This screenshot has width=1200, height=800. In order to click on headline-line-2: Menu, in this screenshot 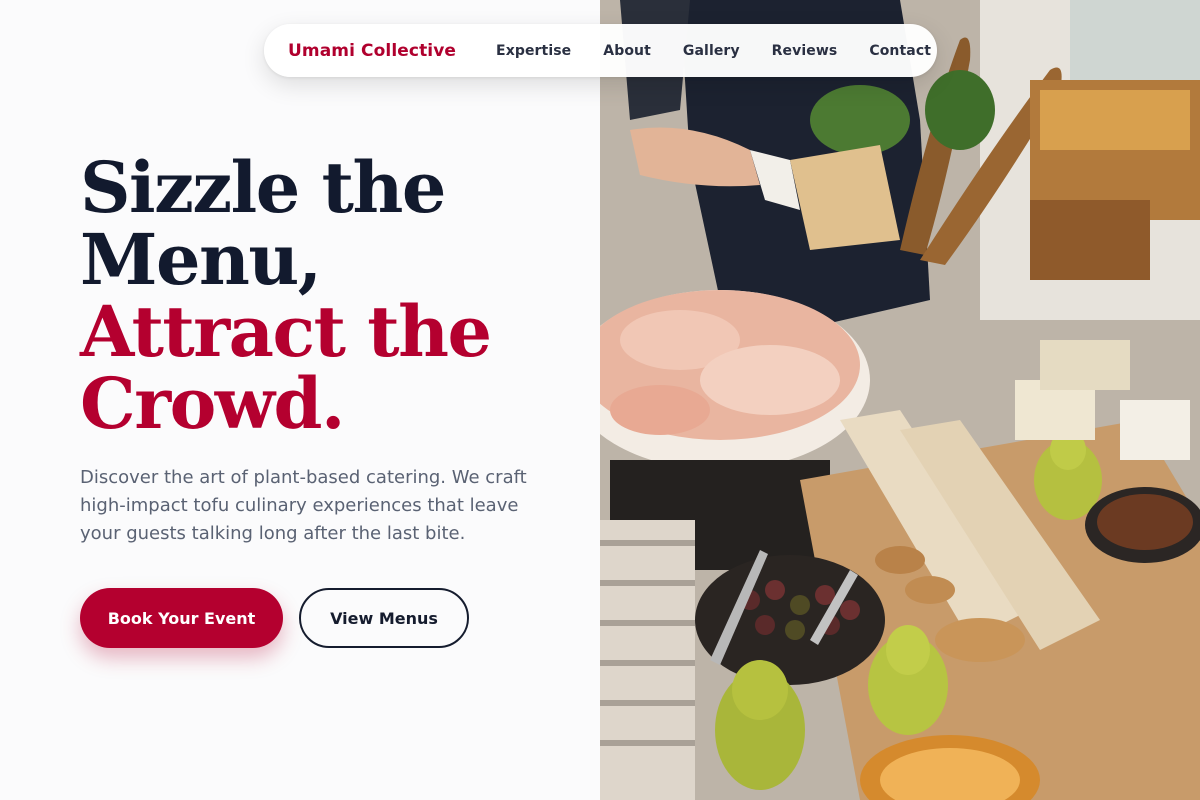, I will do `click(201, 259)`.